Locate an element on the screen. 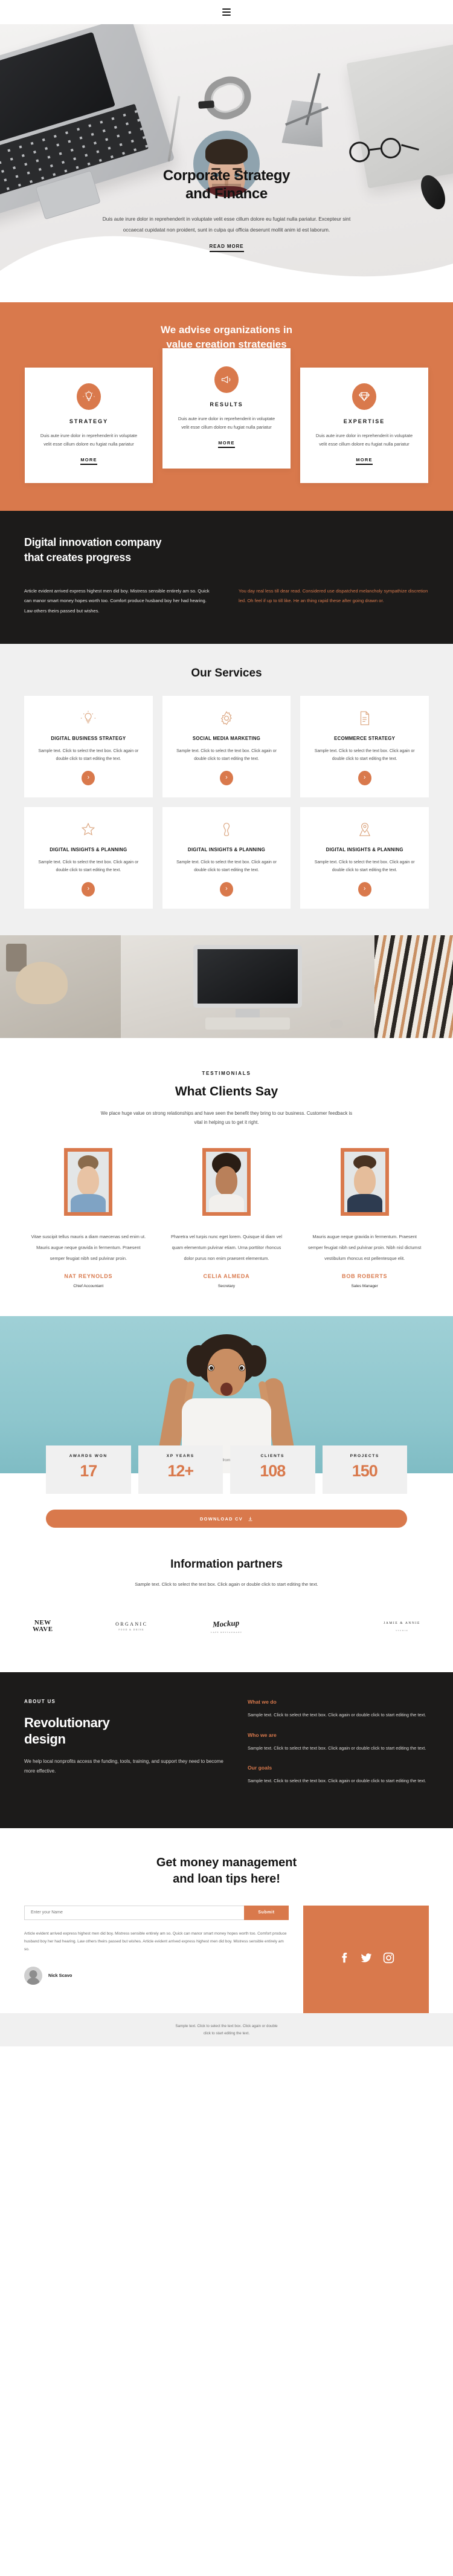 The image size is (453, 2576). partner-logo-jamie-annie: JAMIE & ANNIE STUDIO is located at coordinates (402, 1626).